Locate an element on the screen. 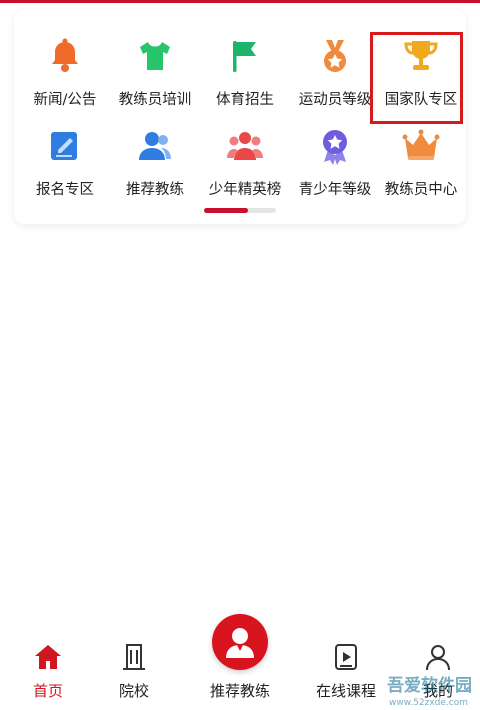 This screenshot has width=480, height=710. video-icon is located at coordinates (346, 657).